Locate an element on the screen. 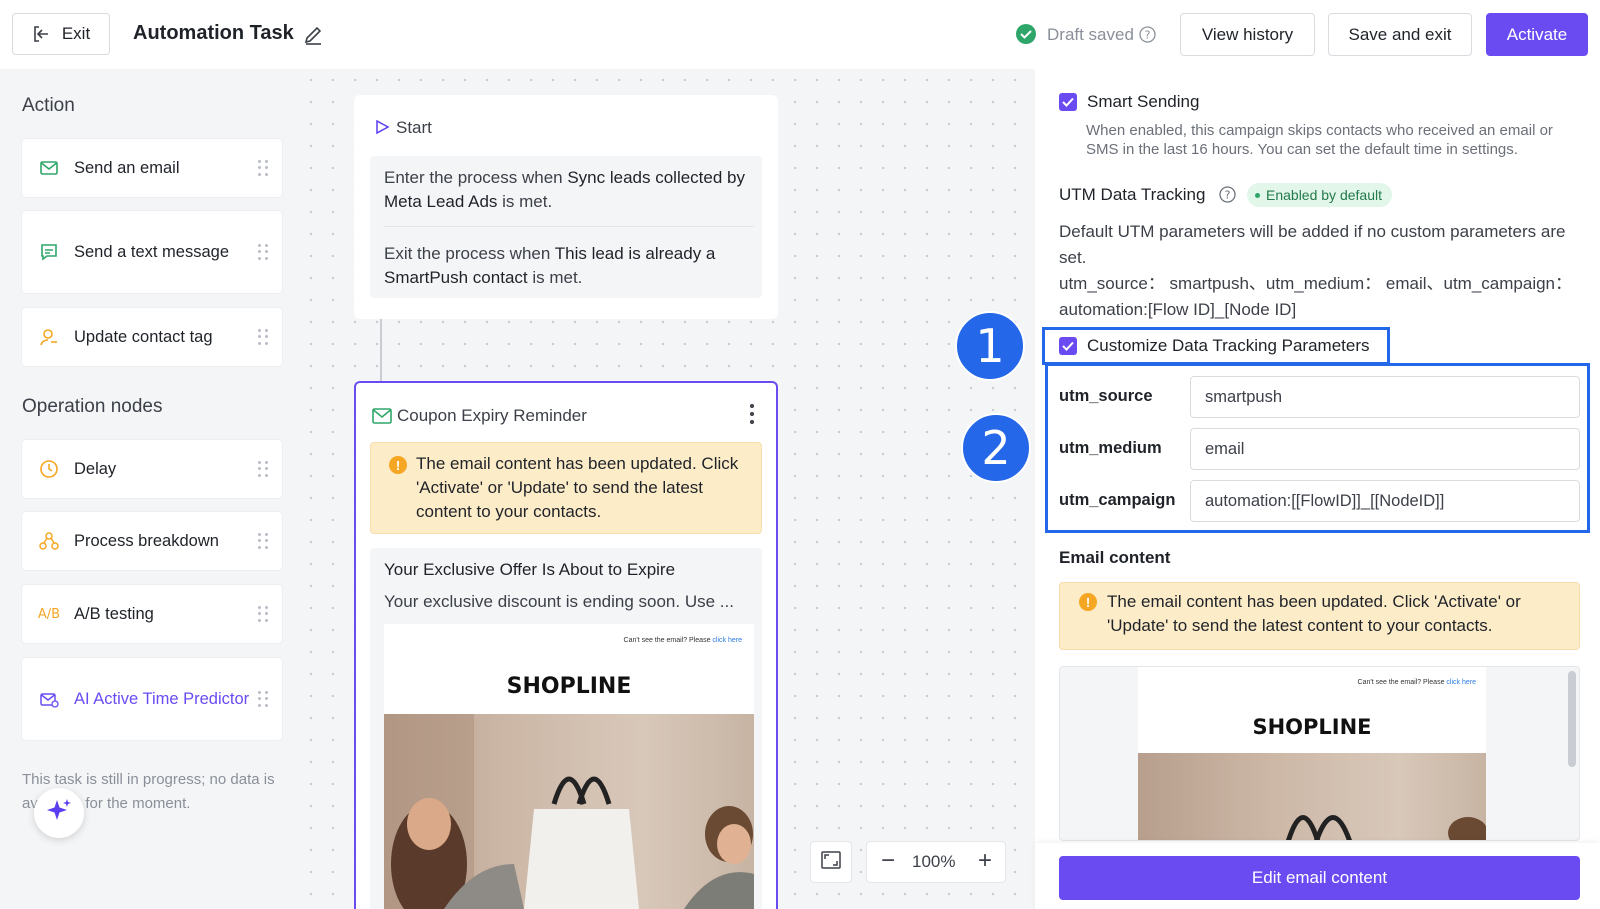 The width and height of the screenshot is (1600, 909). node-label: Update contact tag is located at coordinates (143, 337).